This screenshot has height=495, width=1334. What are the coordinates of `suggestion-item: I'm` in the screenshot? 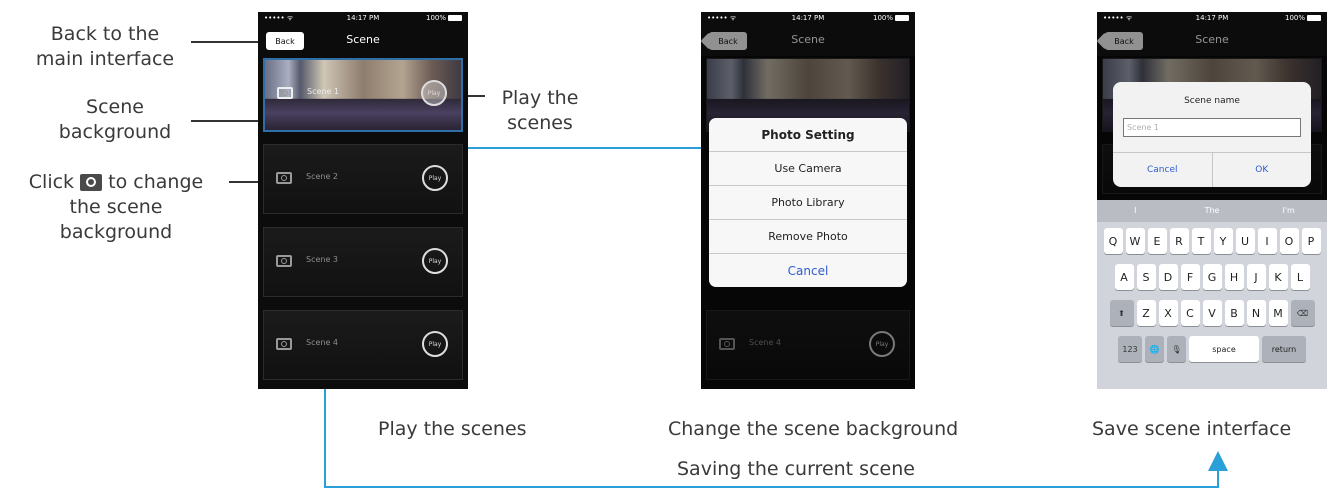 It's located at (1288, 211).